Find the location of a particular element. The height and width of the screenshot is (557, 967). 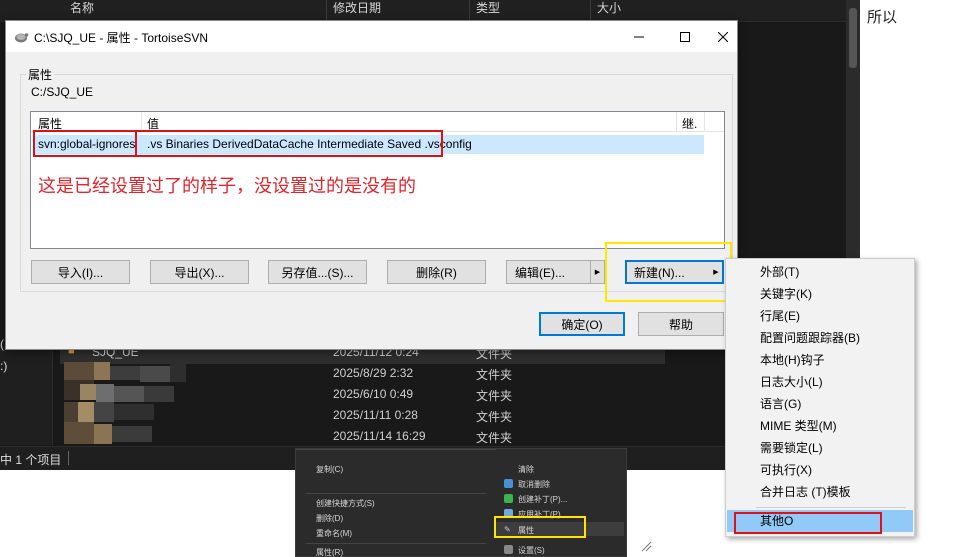

menu-item-mime-type: MIME 类型(M) is located at coordinates (820, 426).